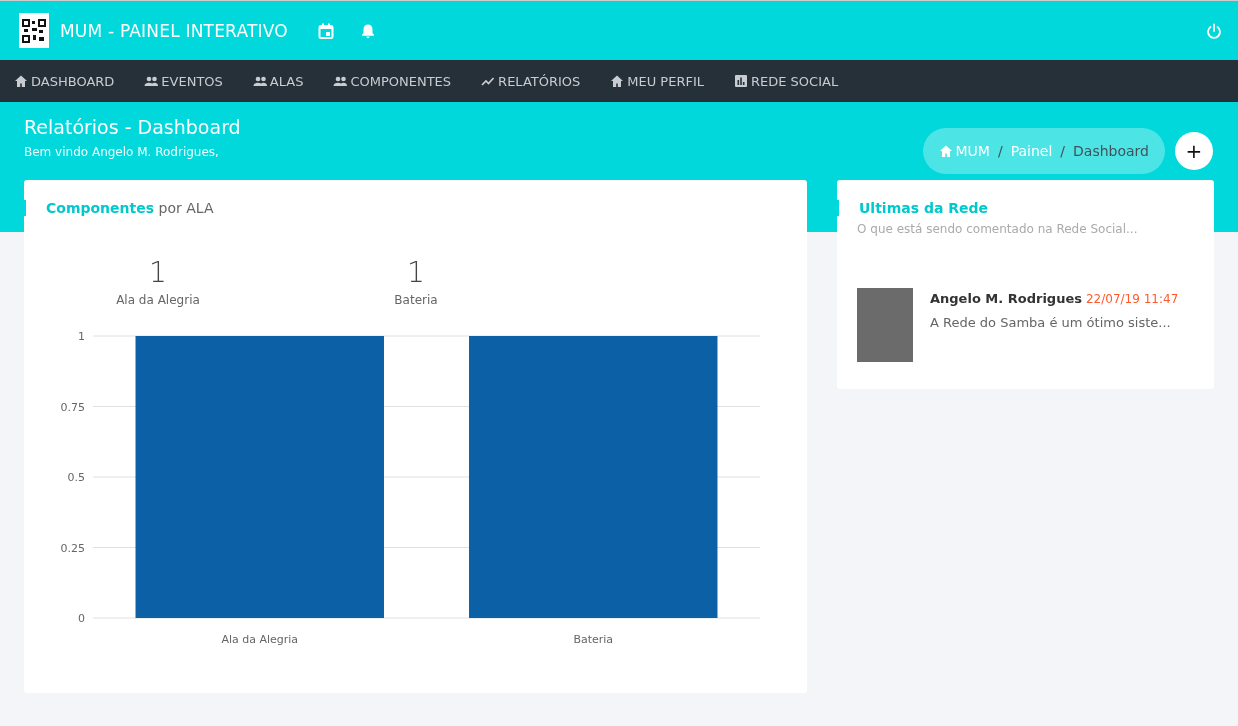 This screenshot has width=1238, height=726. Describe the element at coordinates (64, 81) in the screenshot. I see `nav-link: DASHBOARD` at that location.